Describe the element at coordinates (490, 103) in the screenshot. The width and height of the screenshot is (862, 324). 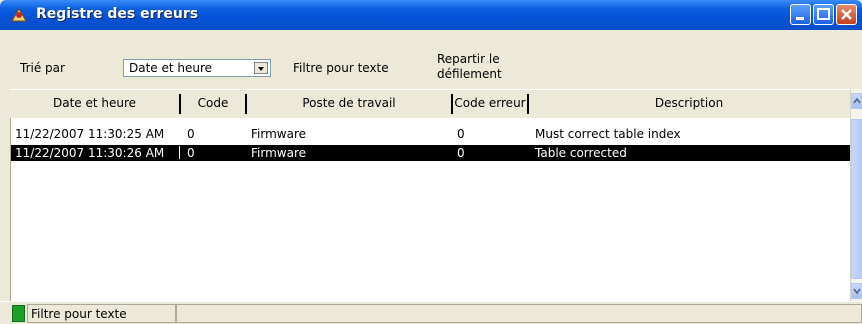
I see `column-header-code-erreur: Code erreur` at that location.